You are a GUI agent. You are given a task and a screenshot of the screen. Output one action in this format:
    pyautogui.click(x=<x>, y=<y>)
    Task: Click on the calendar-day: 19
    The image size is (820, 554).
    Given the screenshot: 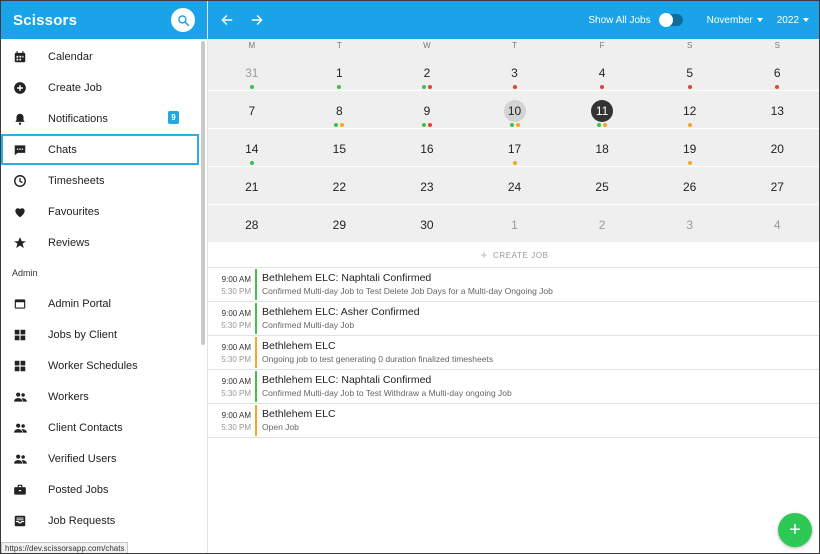 What is the action you would take?
    pyautogui.click(x=690, y=147)
    